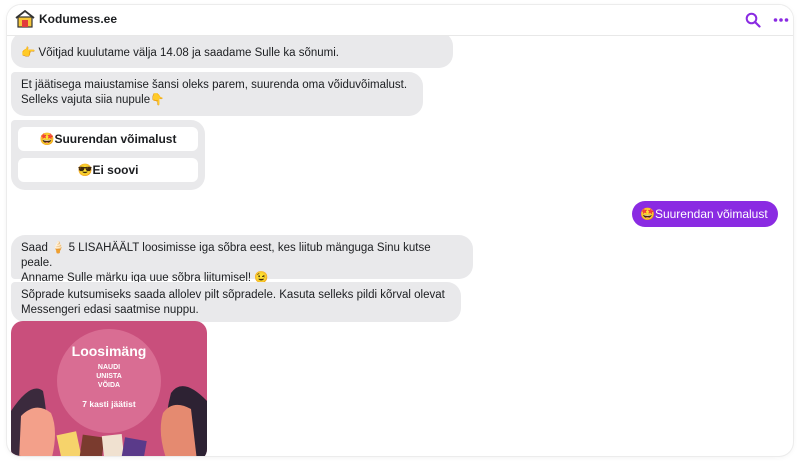 The width and height of the screenshot is (800, 461). What do you see at coordinates (711, 214) in the screenshot?
I see `message-text: Suurendan võimalust` at bounding box center [711, 214].